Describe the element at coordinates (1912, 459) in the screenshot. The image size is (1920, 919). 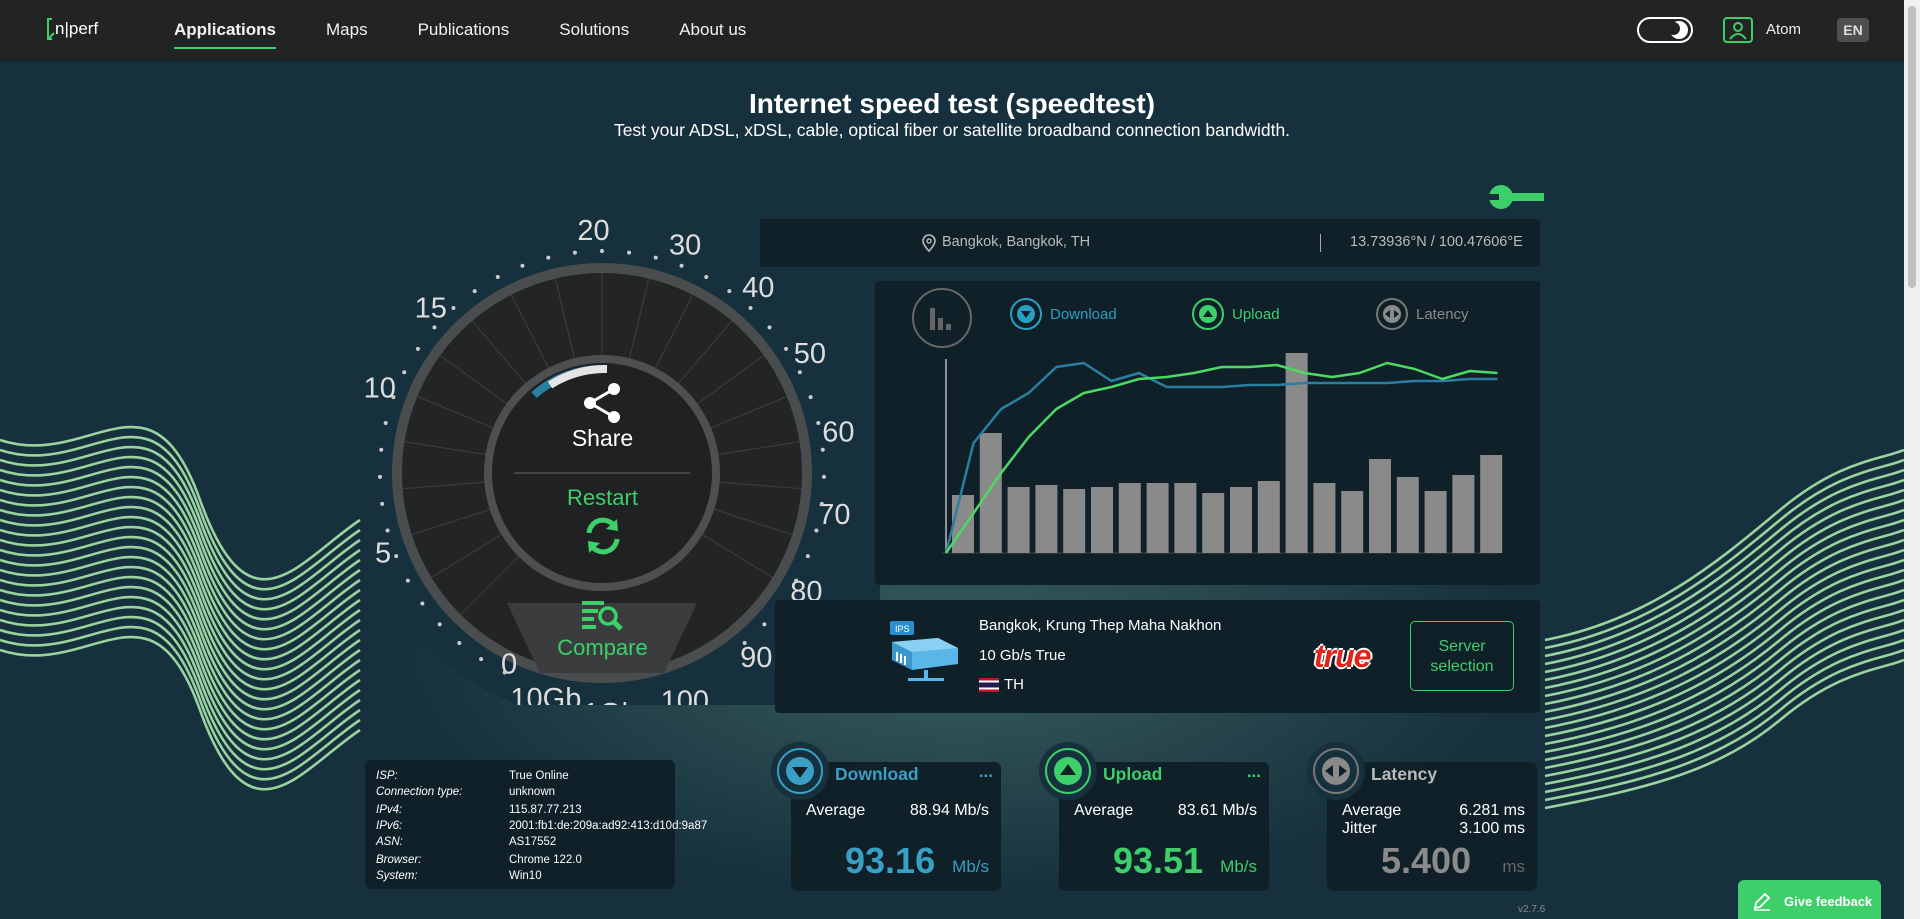
I see `scrollbar` at that location.